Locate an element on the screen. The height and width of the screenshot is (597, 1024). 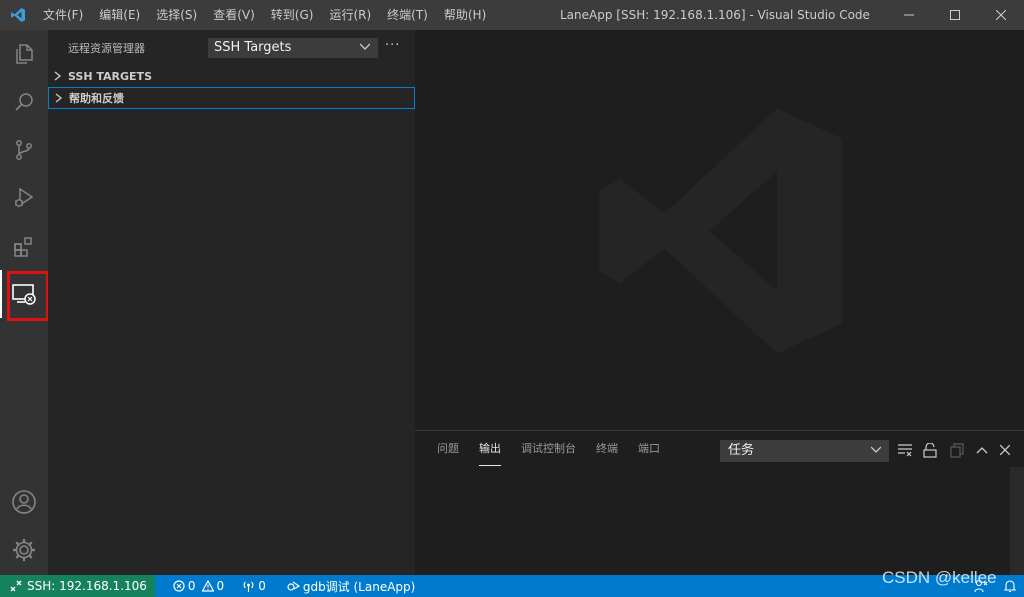
ports-status: 0 is located at coordinates (253, 586).